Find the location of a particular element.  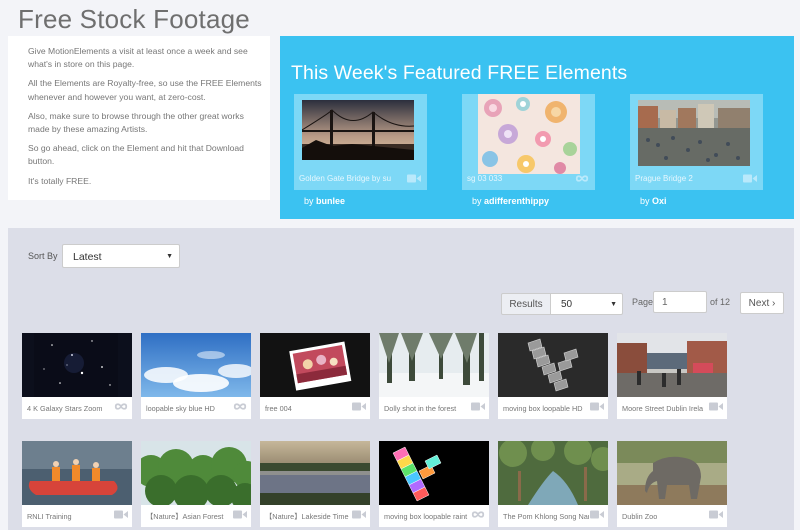

featured-author-line: by bunlee is located at coordinates (324, 201).